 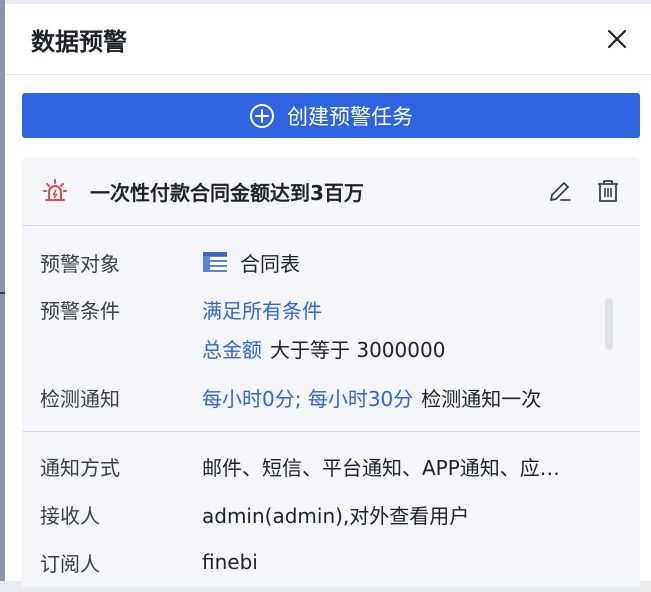 I want to click on create-alert-task-button: 创建预警任务, so click(x=331, y=115).